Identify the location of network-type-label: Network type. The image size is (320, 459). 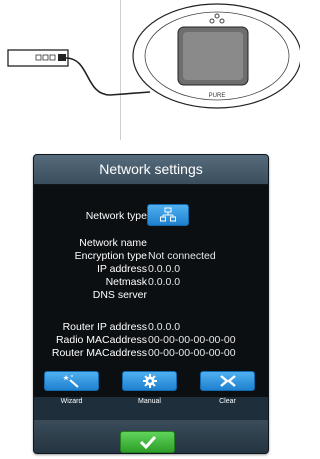
(116, 216).